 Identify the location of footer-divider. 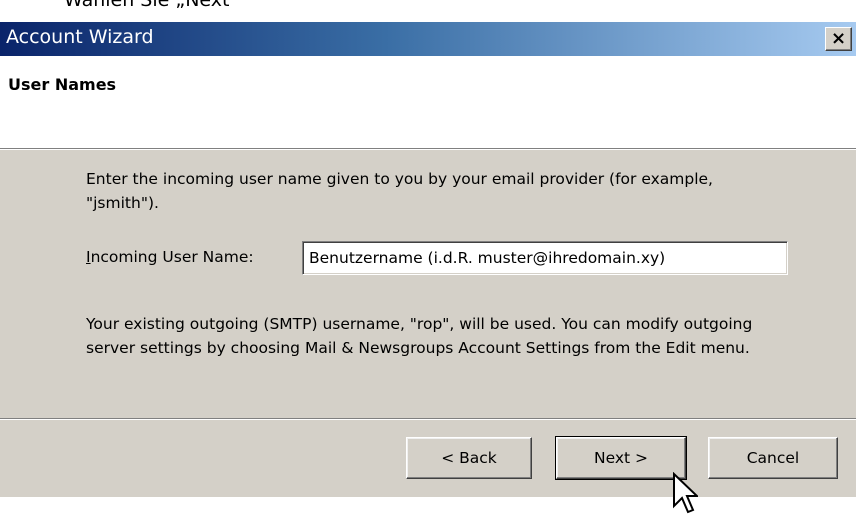
(428, 419).